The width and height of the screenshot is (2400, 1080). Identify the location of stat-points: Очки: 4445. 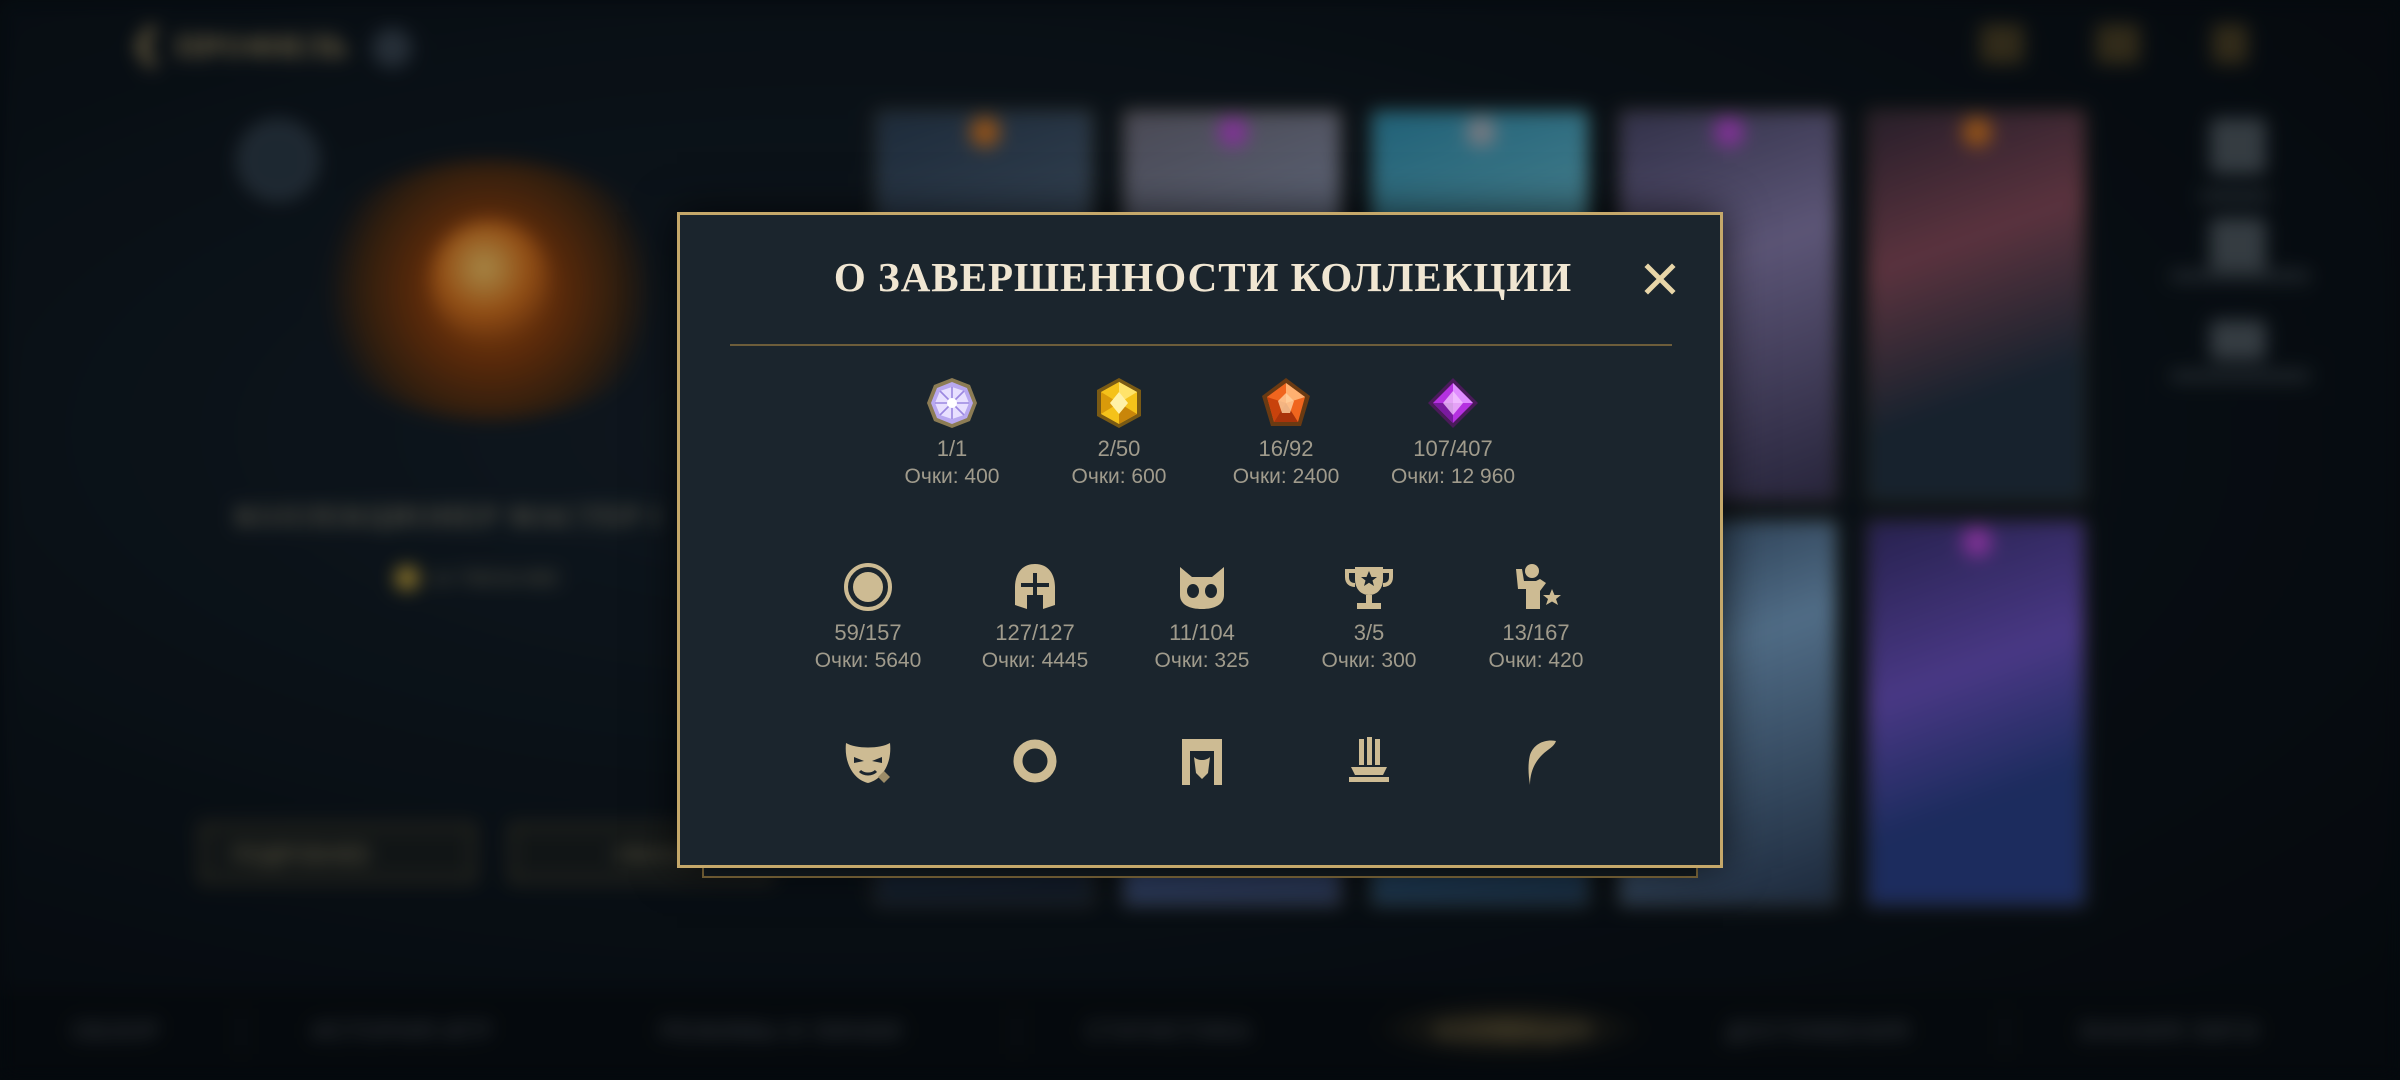
(1035, 660).